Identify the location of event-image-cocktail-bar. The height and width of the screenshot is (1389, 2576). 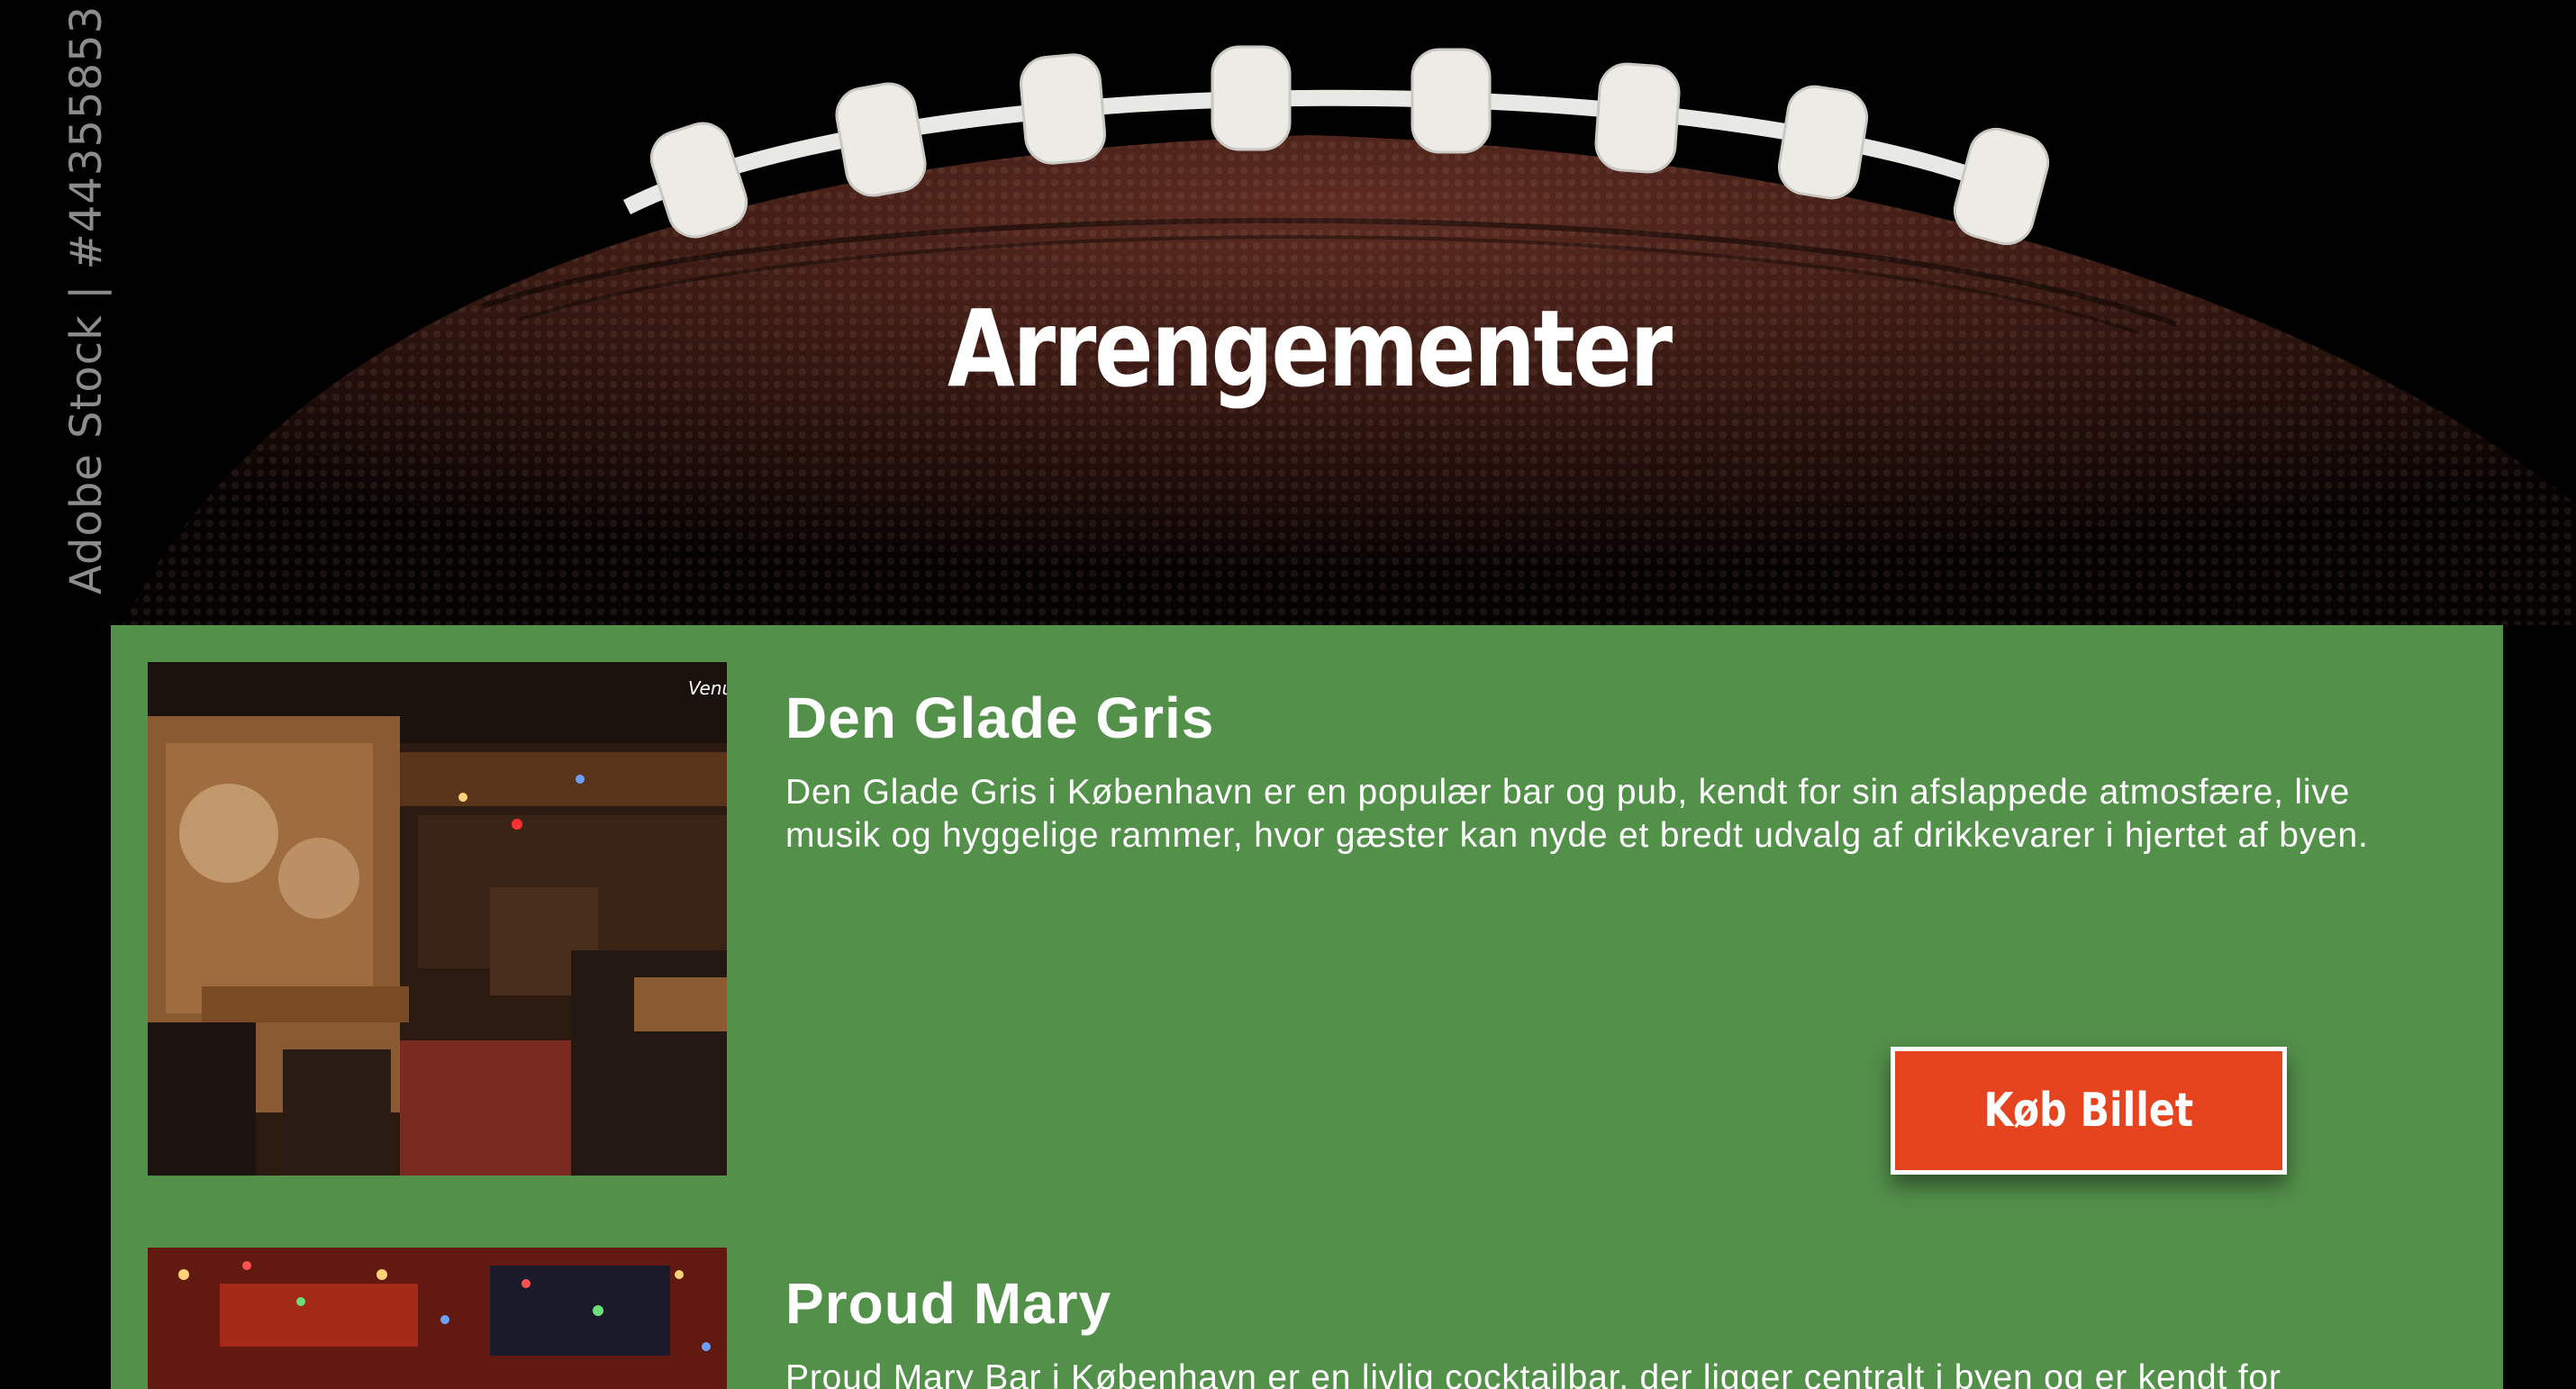
(437, 1319).